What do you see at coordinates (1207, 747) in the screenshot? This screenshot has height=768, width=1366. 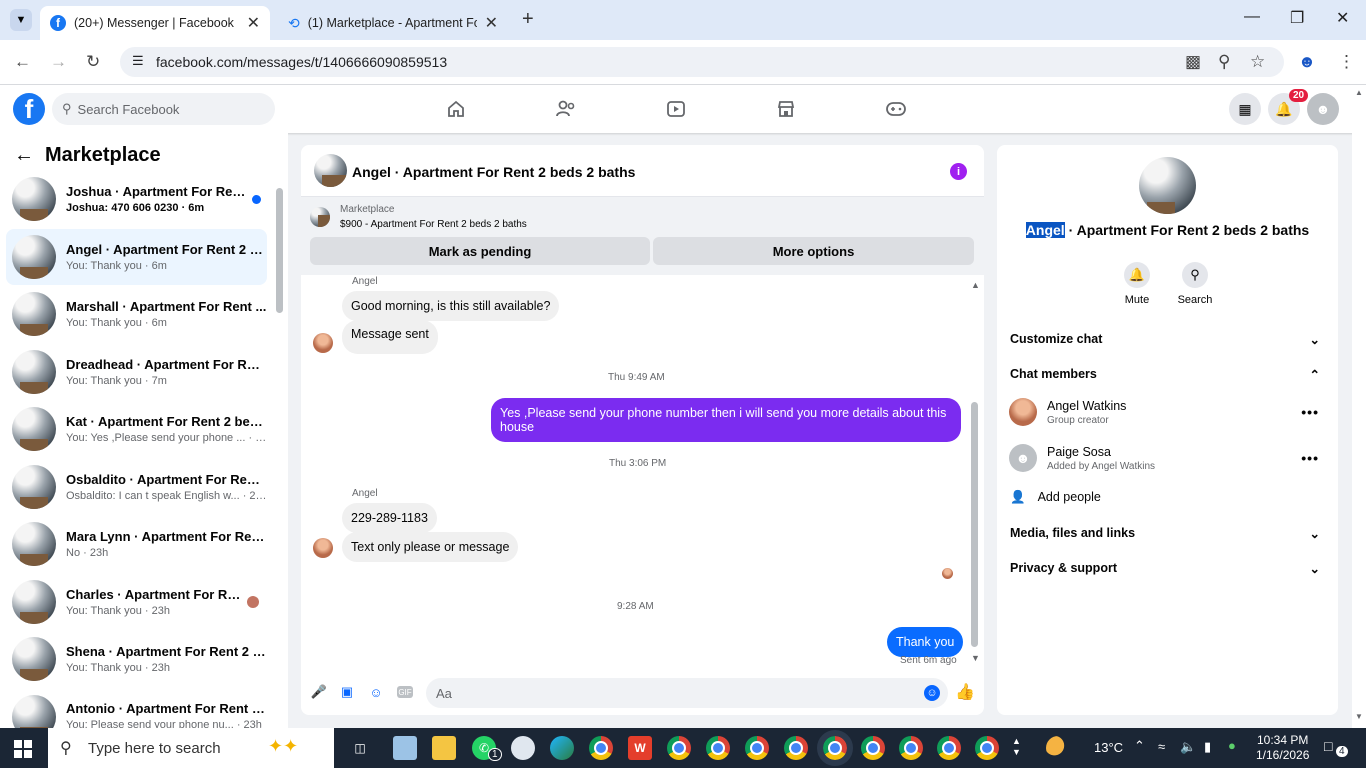 I see `battery-icon: ▮` at bounding box center [1207, 747].